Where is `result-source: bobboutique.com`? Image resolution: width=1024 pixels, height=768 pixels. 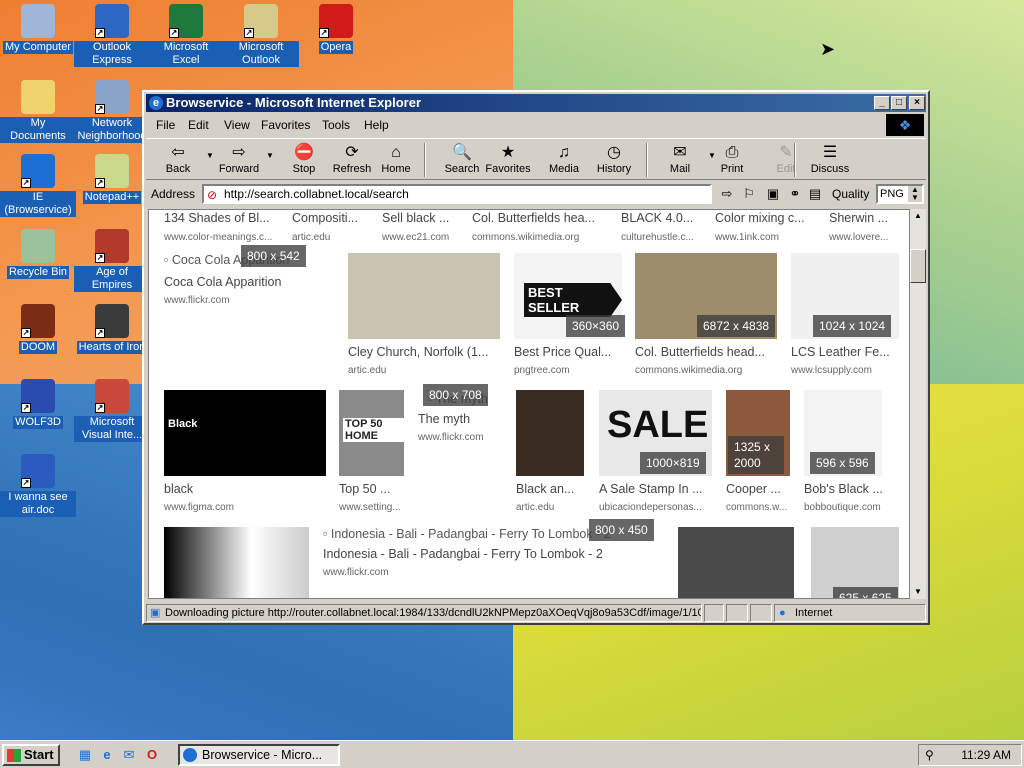
result-source: bobboutique.com is located at coordinates (848, 507).